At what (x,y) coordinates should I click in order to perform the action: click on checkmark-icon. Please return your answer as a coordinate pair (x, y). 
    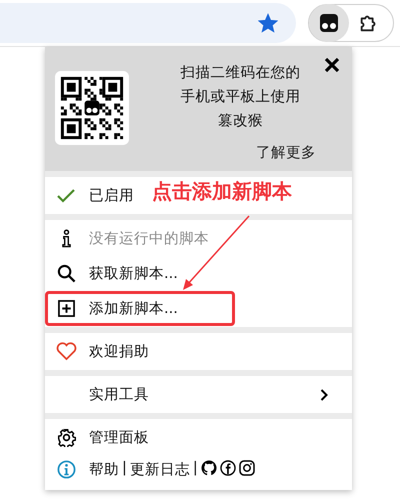
    Looking at the image, I should click on (66, 195).